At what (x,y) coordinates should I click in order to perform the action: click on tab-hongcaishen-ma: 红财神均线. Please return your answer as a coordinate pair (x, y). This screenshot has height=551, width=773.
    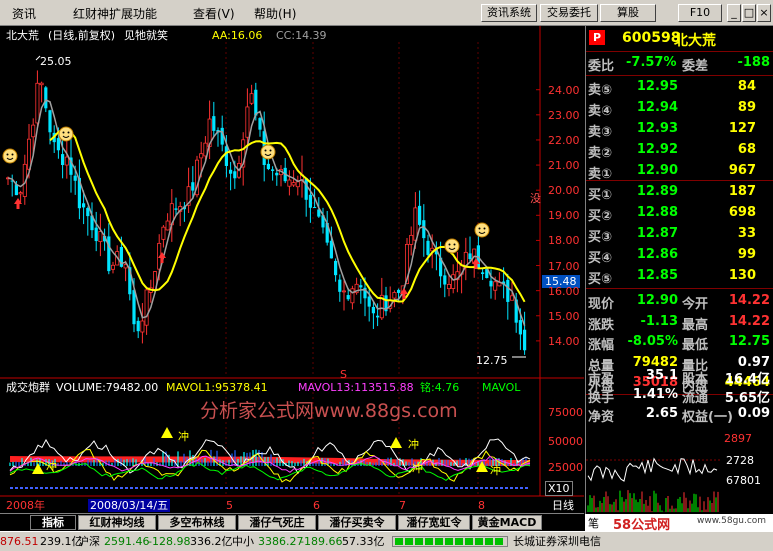
    Looking at the image, I should click on (117, 522).